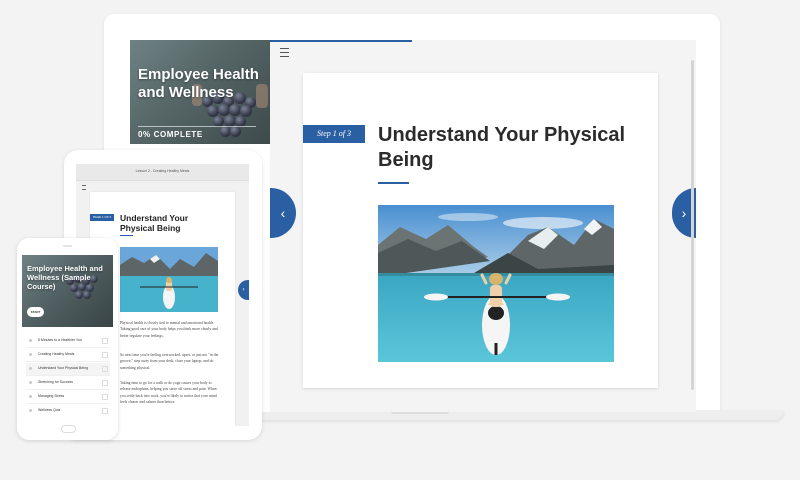  What do you see at coordinates (393, 183) in the screenshot?
I see `title-divider` at bounding box center [393, 183].